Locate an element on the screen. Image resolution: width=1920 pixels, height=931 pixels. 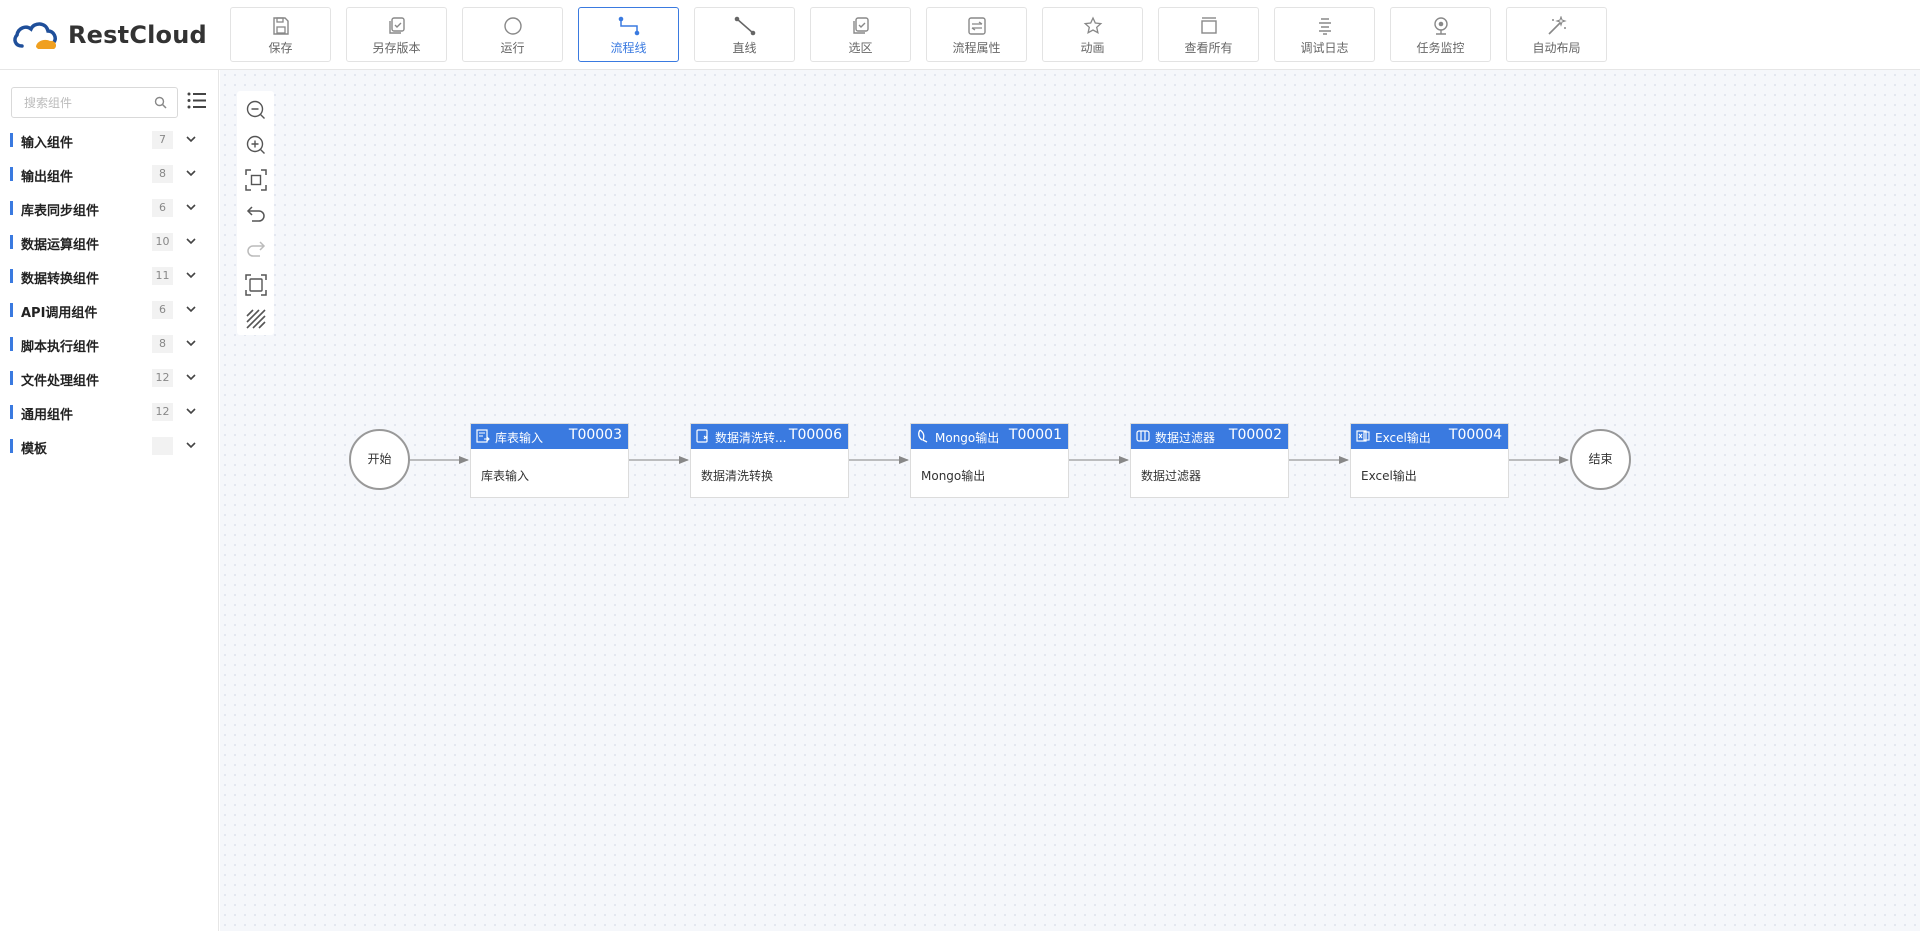
cloud-logo-icon is located at coordinates (35, 35).